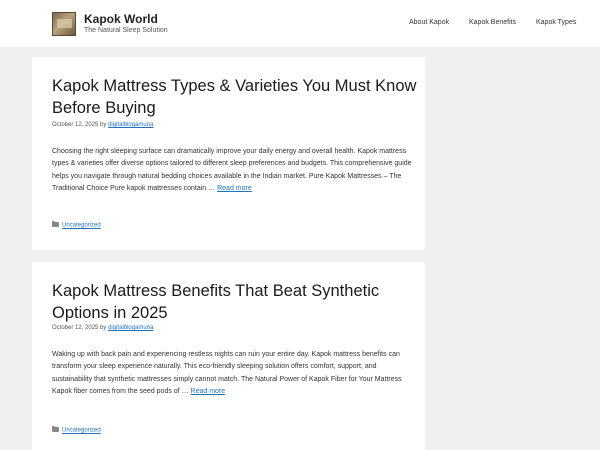 Image resolution: width=600 pixels, height=450 pixels. What do you see at coordinates (492, 22) in the screenshot?
I see `nav-item-kapok-benefits: Kapok Benefits` at bounding box center [492, 22].